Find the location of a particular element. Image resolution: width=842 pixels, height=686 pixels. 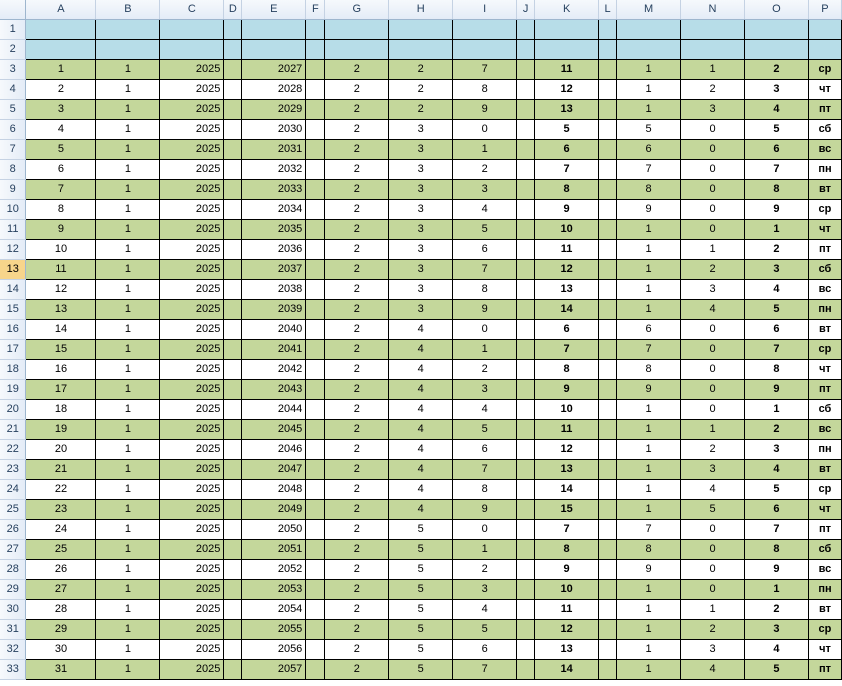

cell-k: 13 is located at coordinates (567, 109).